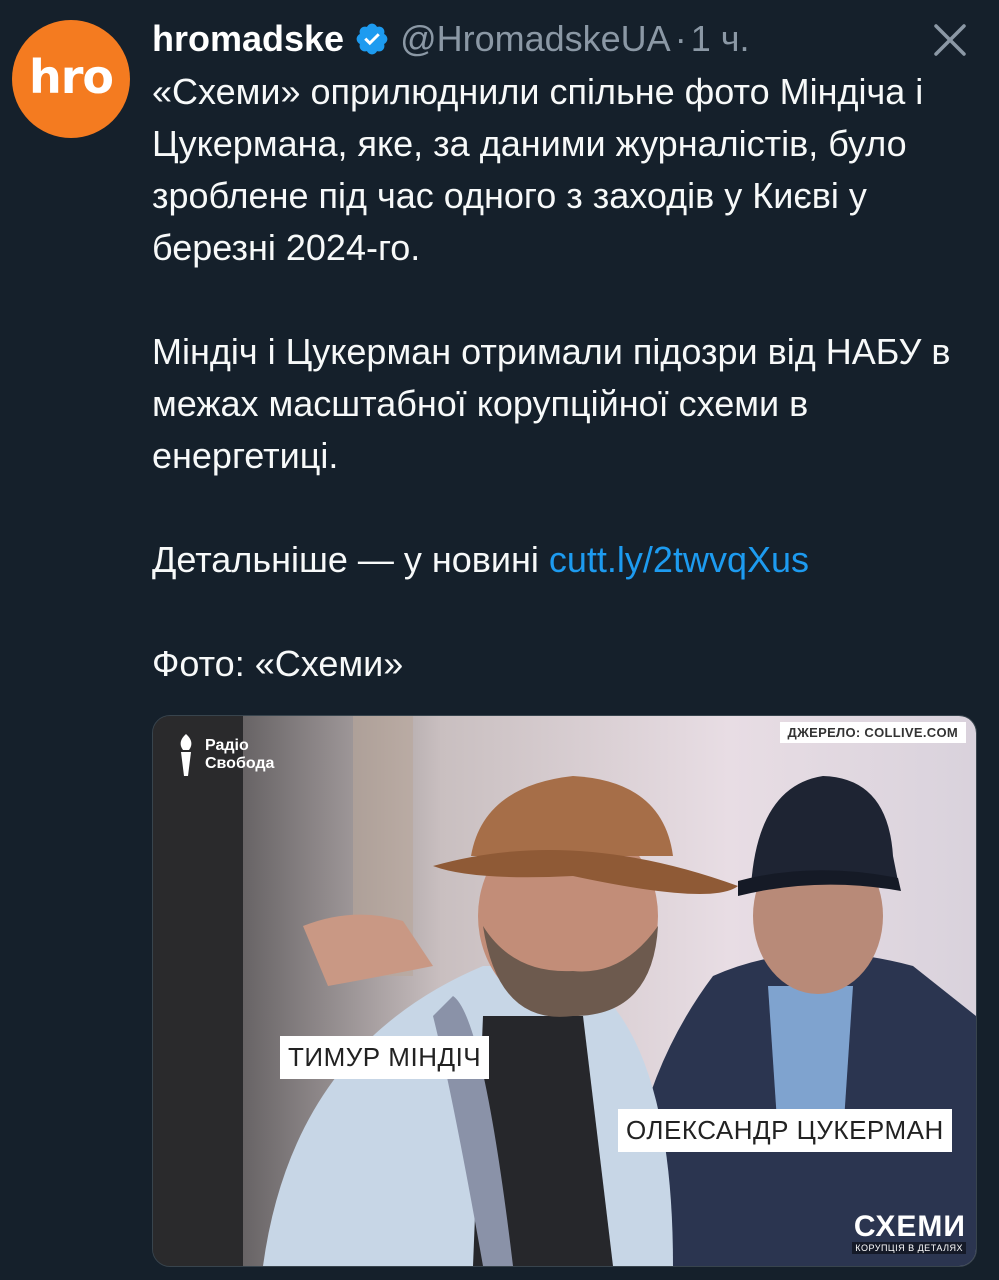 The width and height of the screenshot is (999, 1280). I want to click on name-caption-left: ТИМУР МІНДІЧ, so click(385, 1057).